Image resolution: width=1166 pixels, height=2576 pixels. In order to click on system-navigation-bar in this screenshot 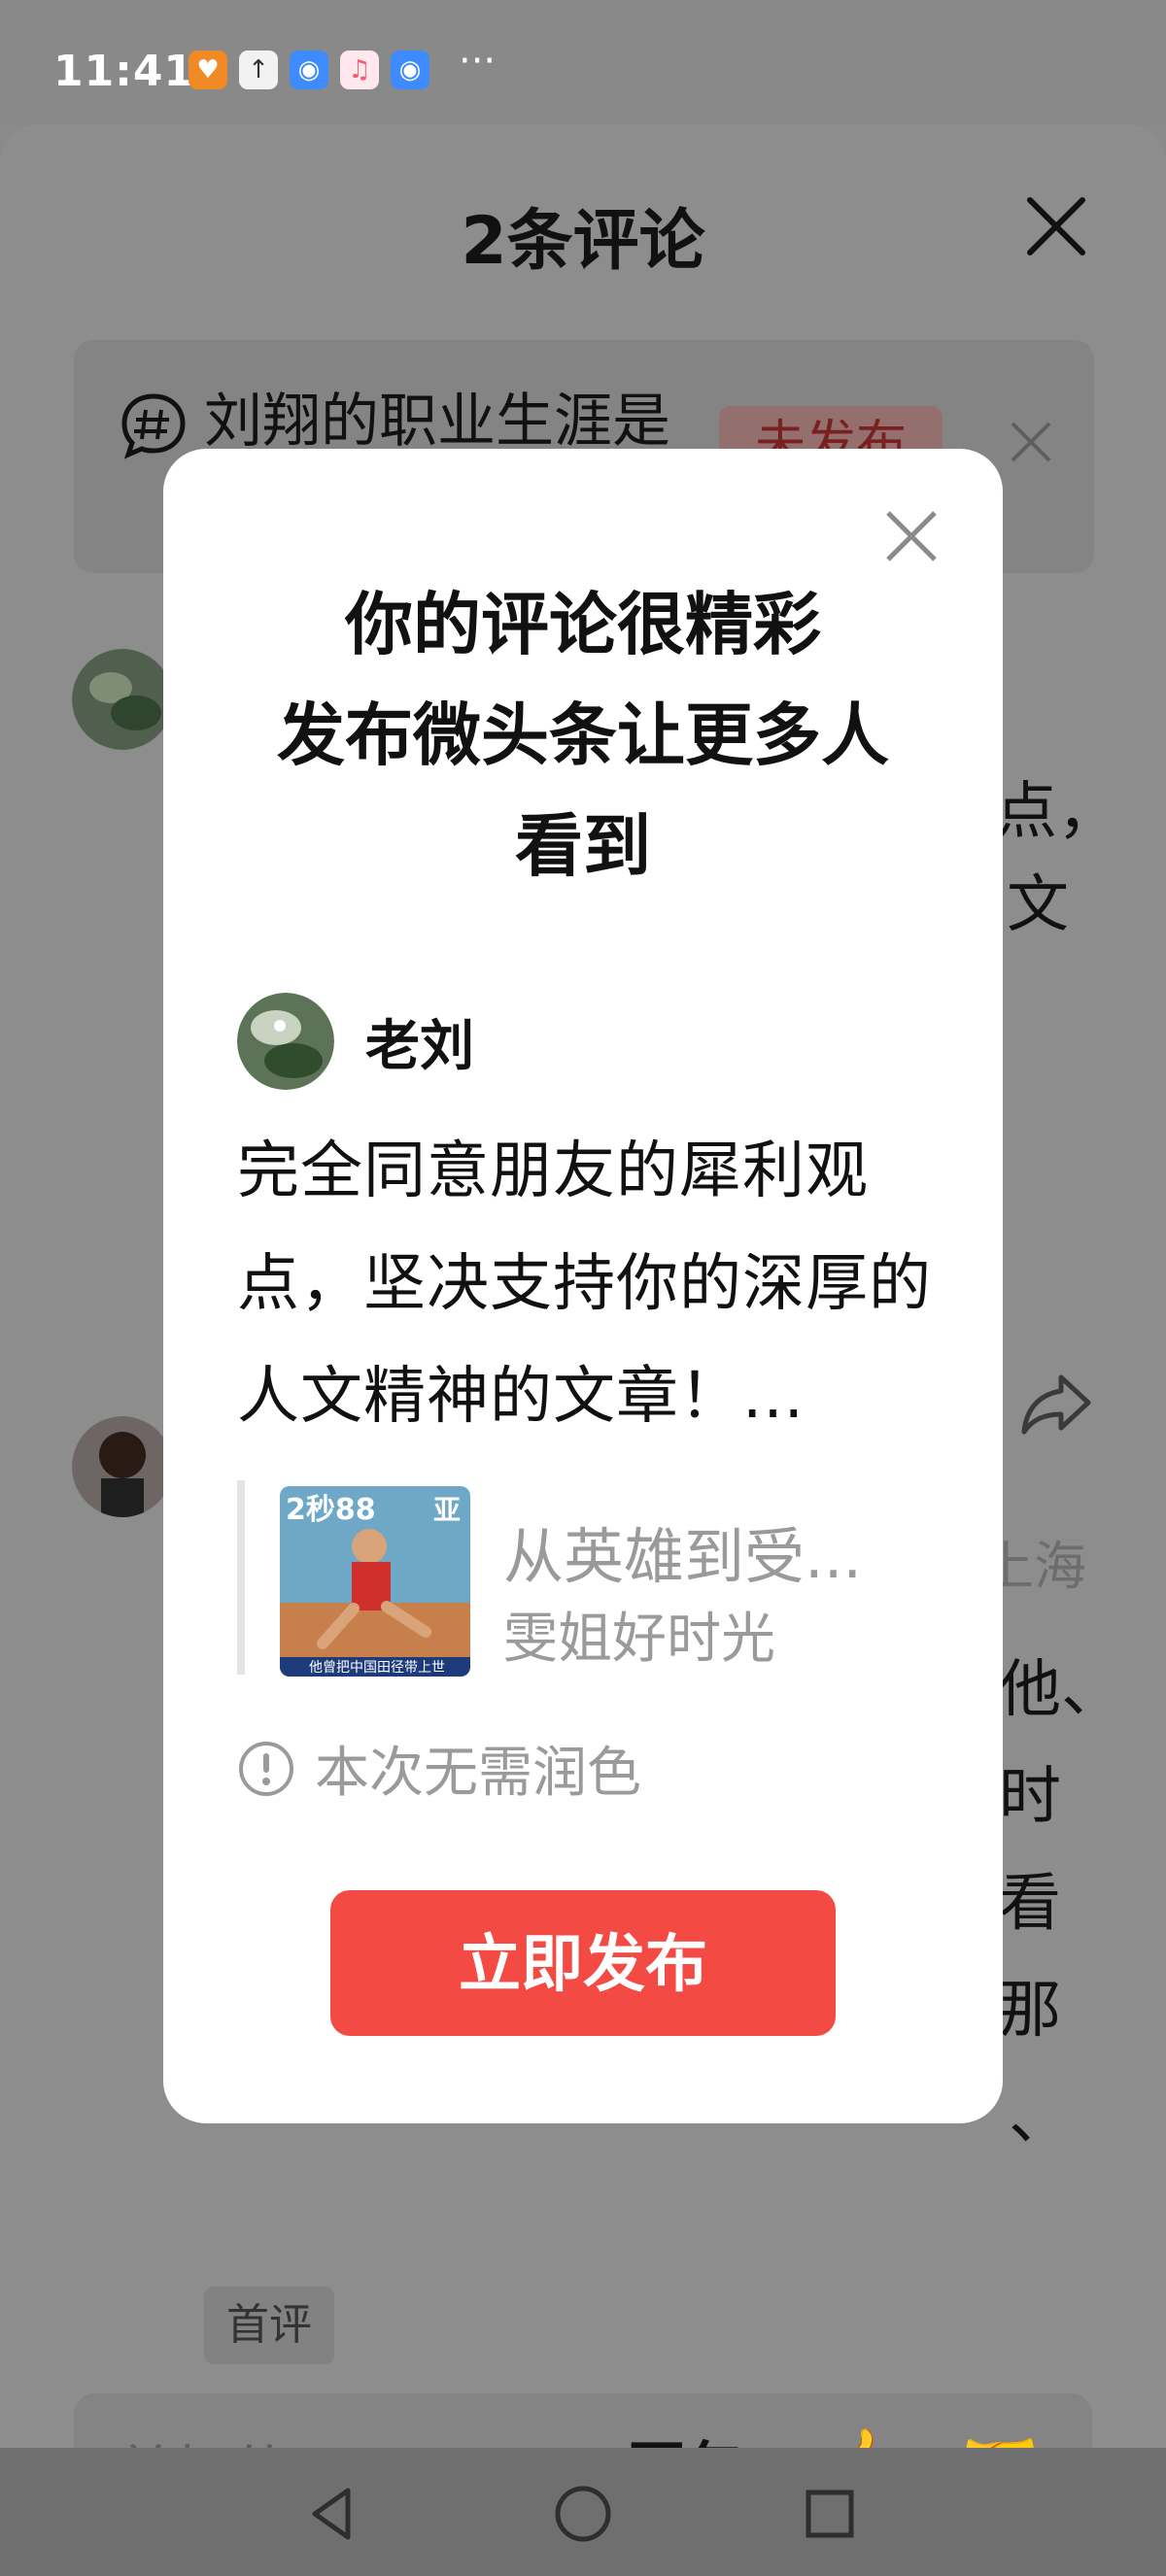, I will do `click(583, 2512)`.